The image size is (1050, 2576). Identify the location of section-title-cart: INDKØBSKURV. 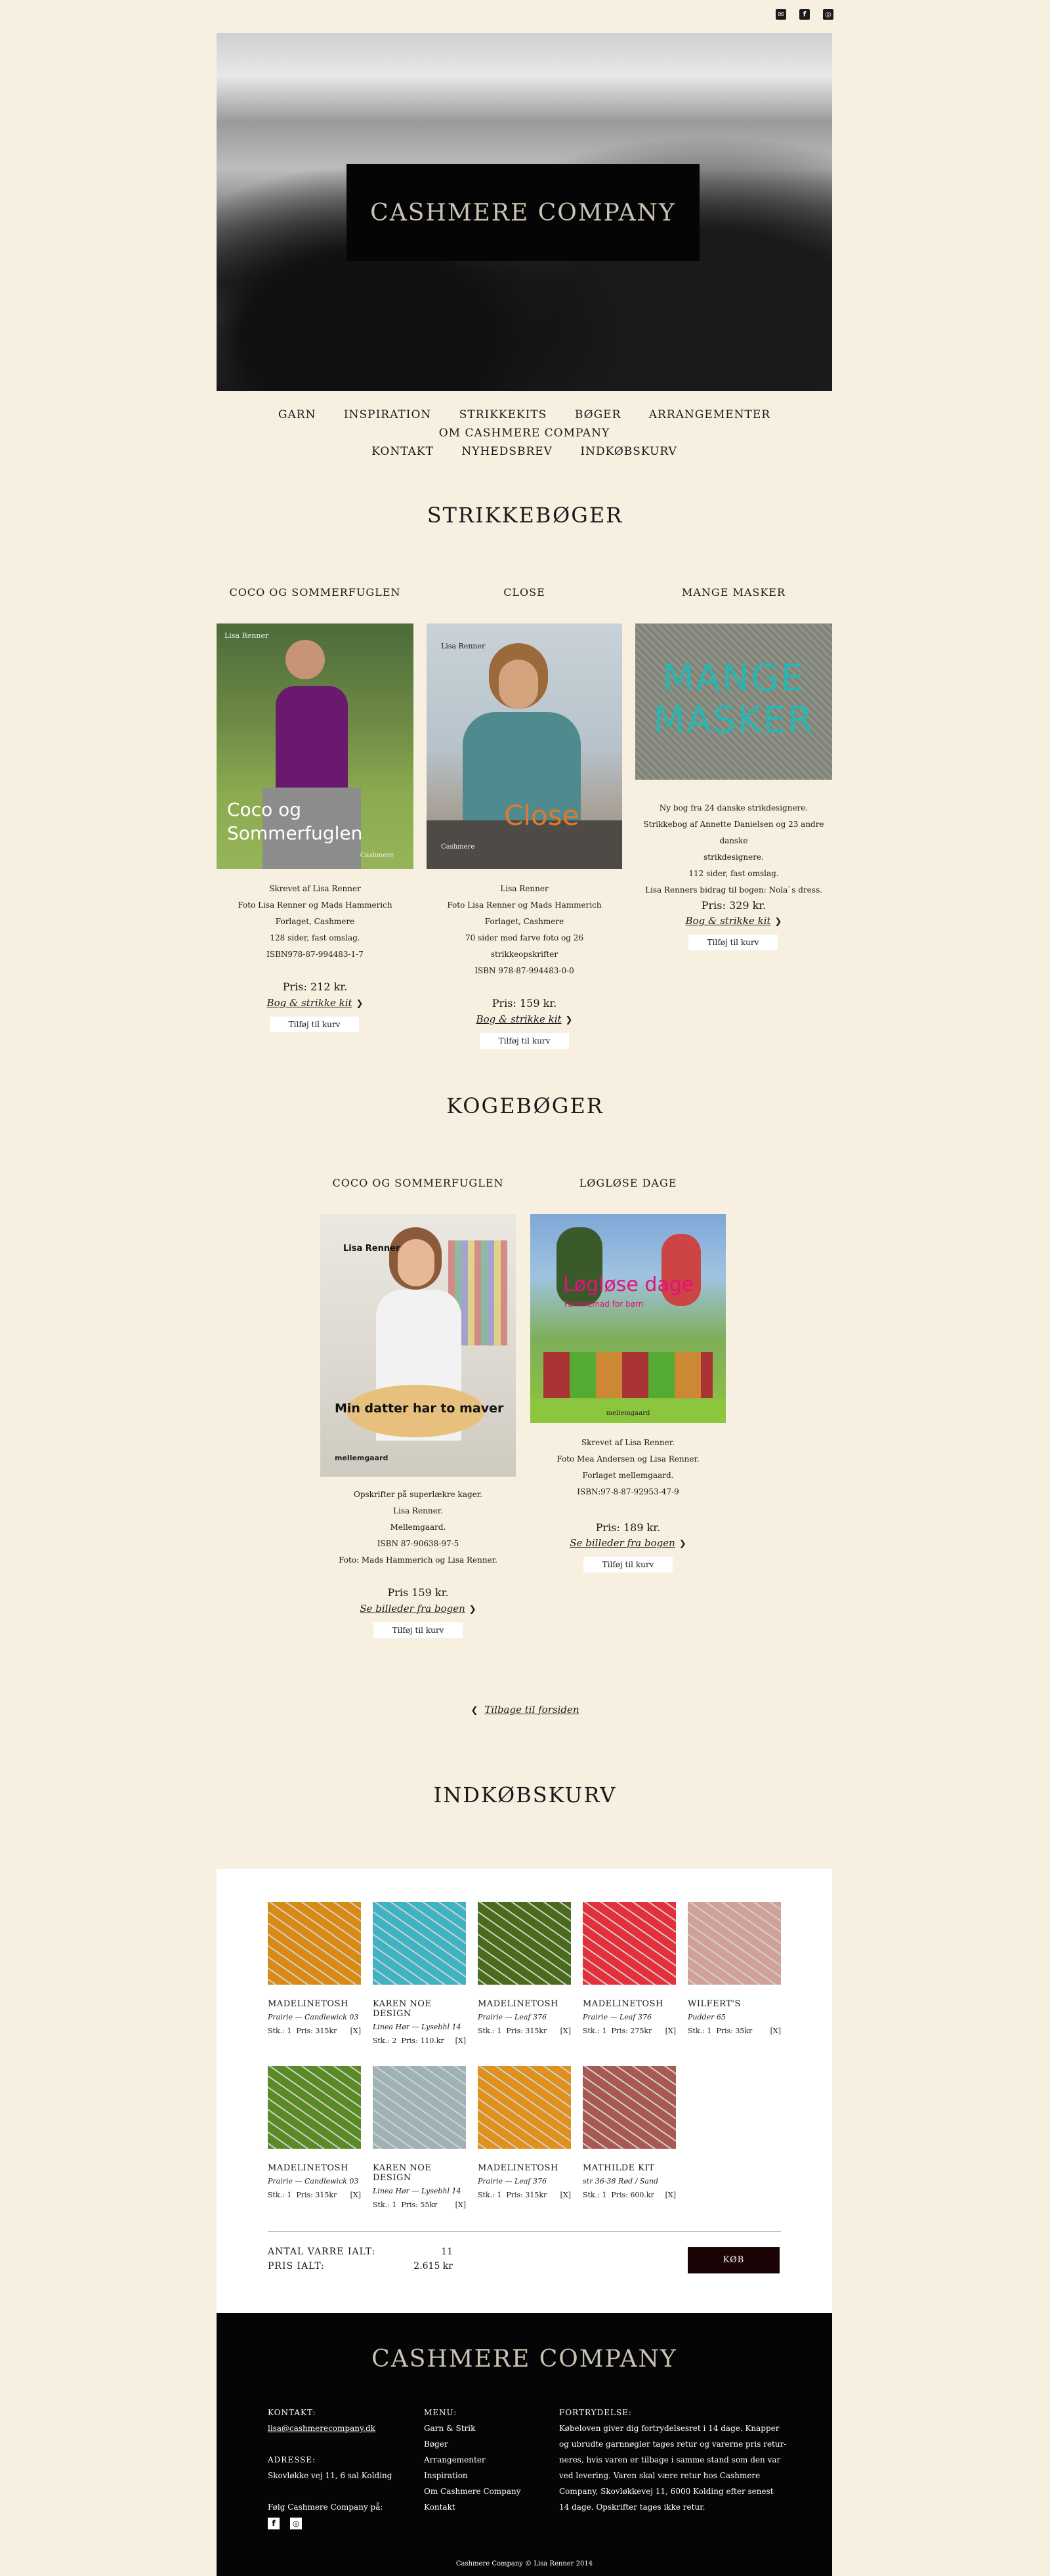
(525, 1795).